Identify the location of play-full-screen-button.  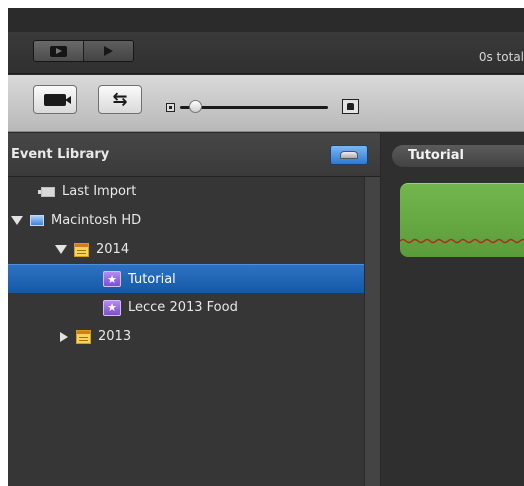
(58, 51).